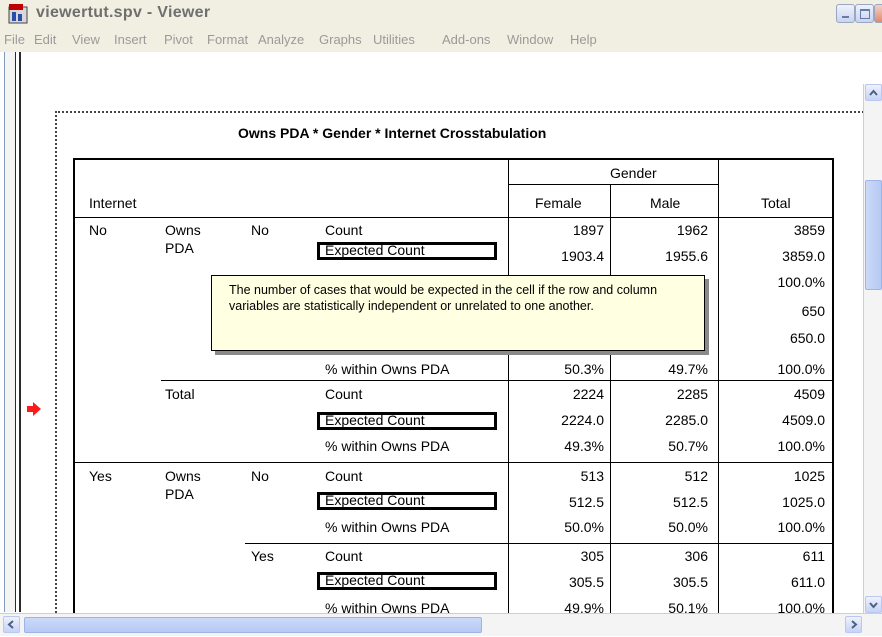 Image resolution: width=882 pixels, height=637 pixels. What do you see at coordinates (34, 409) in the screenshot?
I see `red-arrow-icon` at bounding box center [34, 409].